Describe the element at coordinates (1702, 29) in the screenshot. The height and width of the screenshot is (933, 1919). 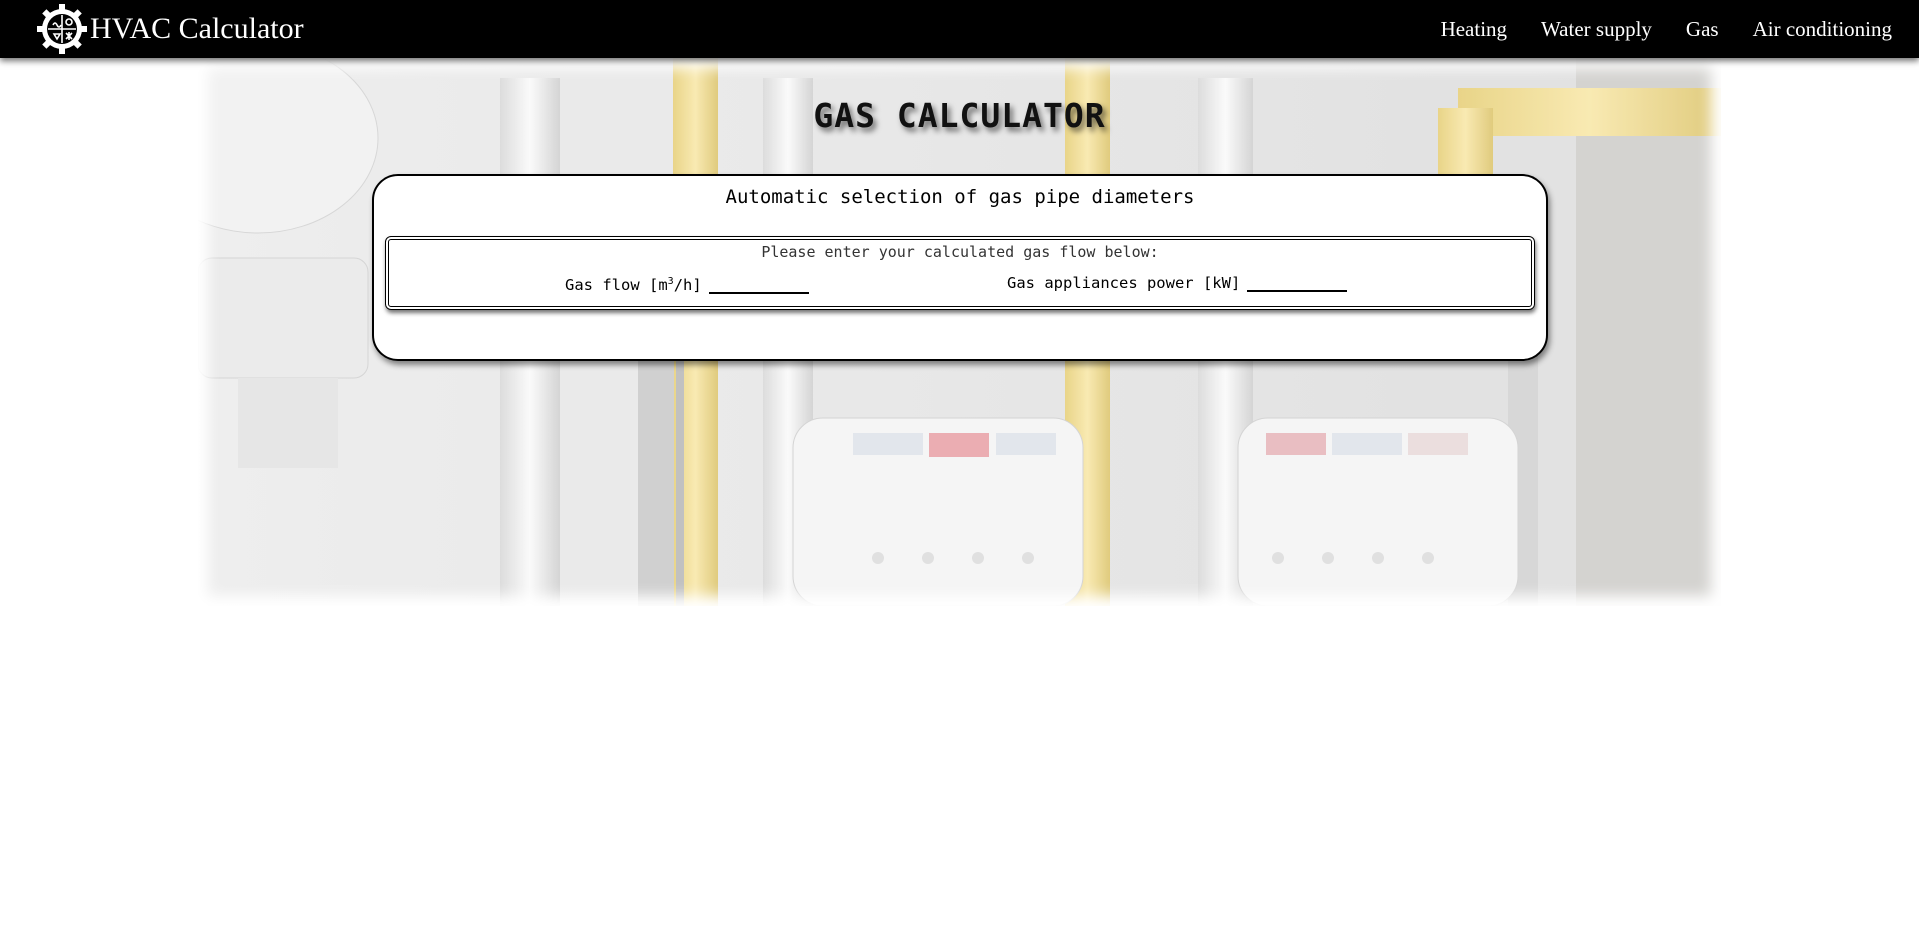
I see `nav-link-gas: Gas` at that location.